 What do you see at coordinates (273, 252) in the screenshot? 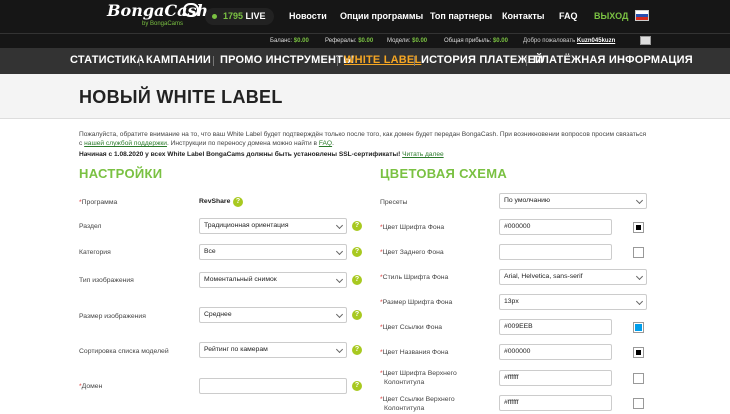
I see `category-select: Все` at bounding box center [273, 252].